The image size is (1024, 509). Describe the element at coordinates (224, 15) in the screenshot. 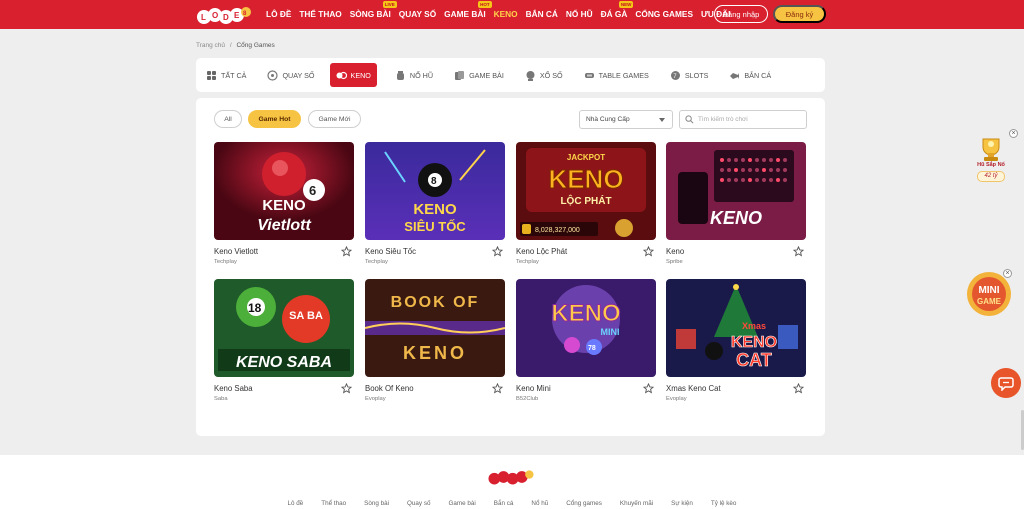

I see `site-logo: L O D E 8` at that location.